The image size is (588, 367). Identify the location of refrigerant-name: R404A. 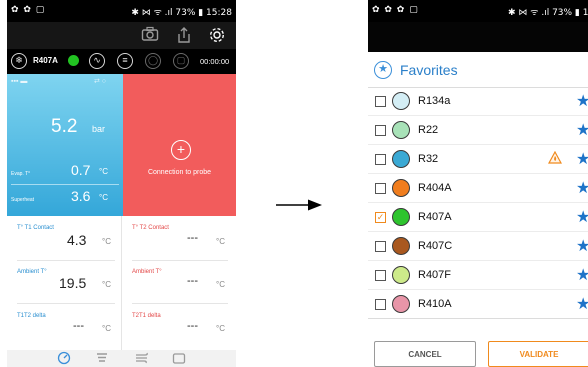
(435, 188).